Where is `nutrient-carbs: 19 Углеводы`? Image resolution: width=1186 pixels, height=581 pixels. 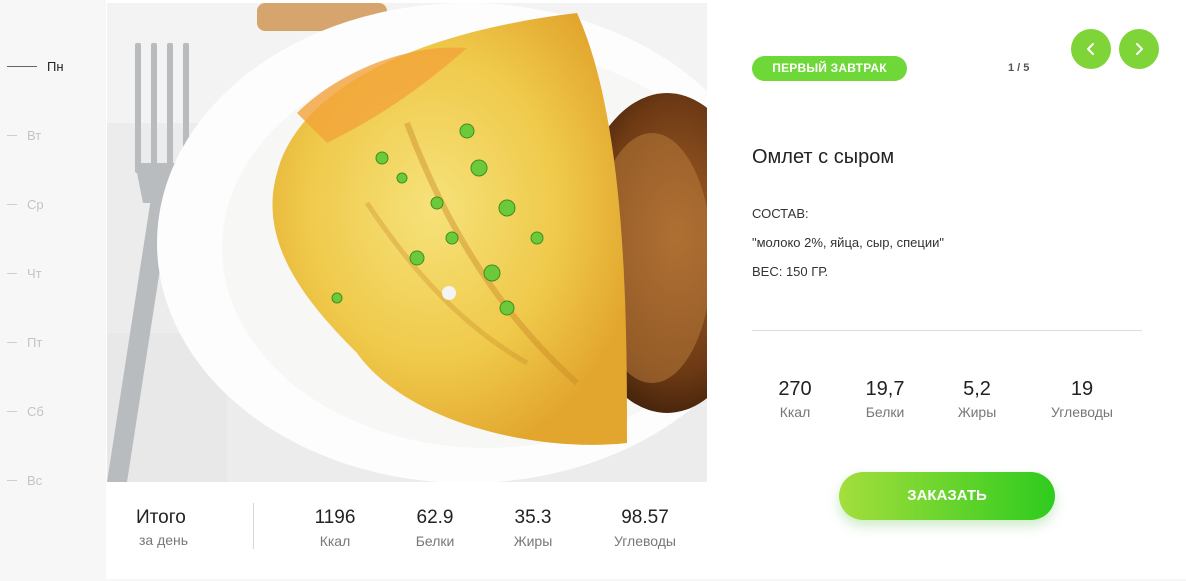
nutrient-carbs: 19 Углеводы is located at coordinates (1082, 399).